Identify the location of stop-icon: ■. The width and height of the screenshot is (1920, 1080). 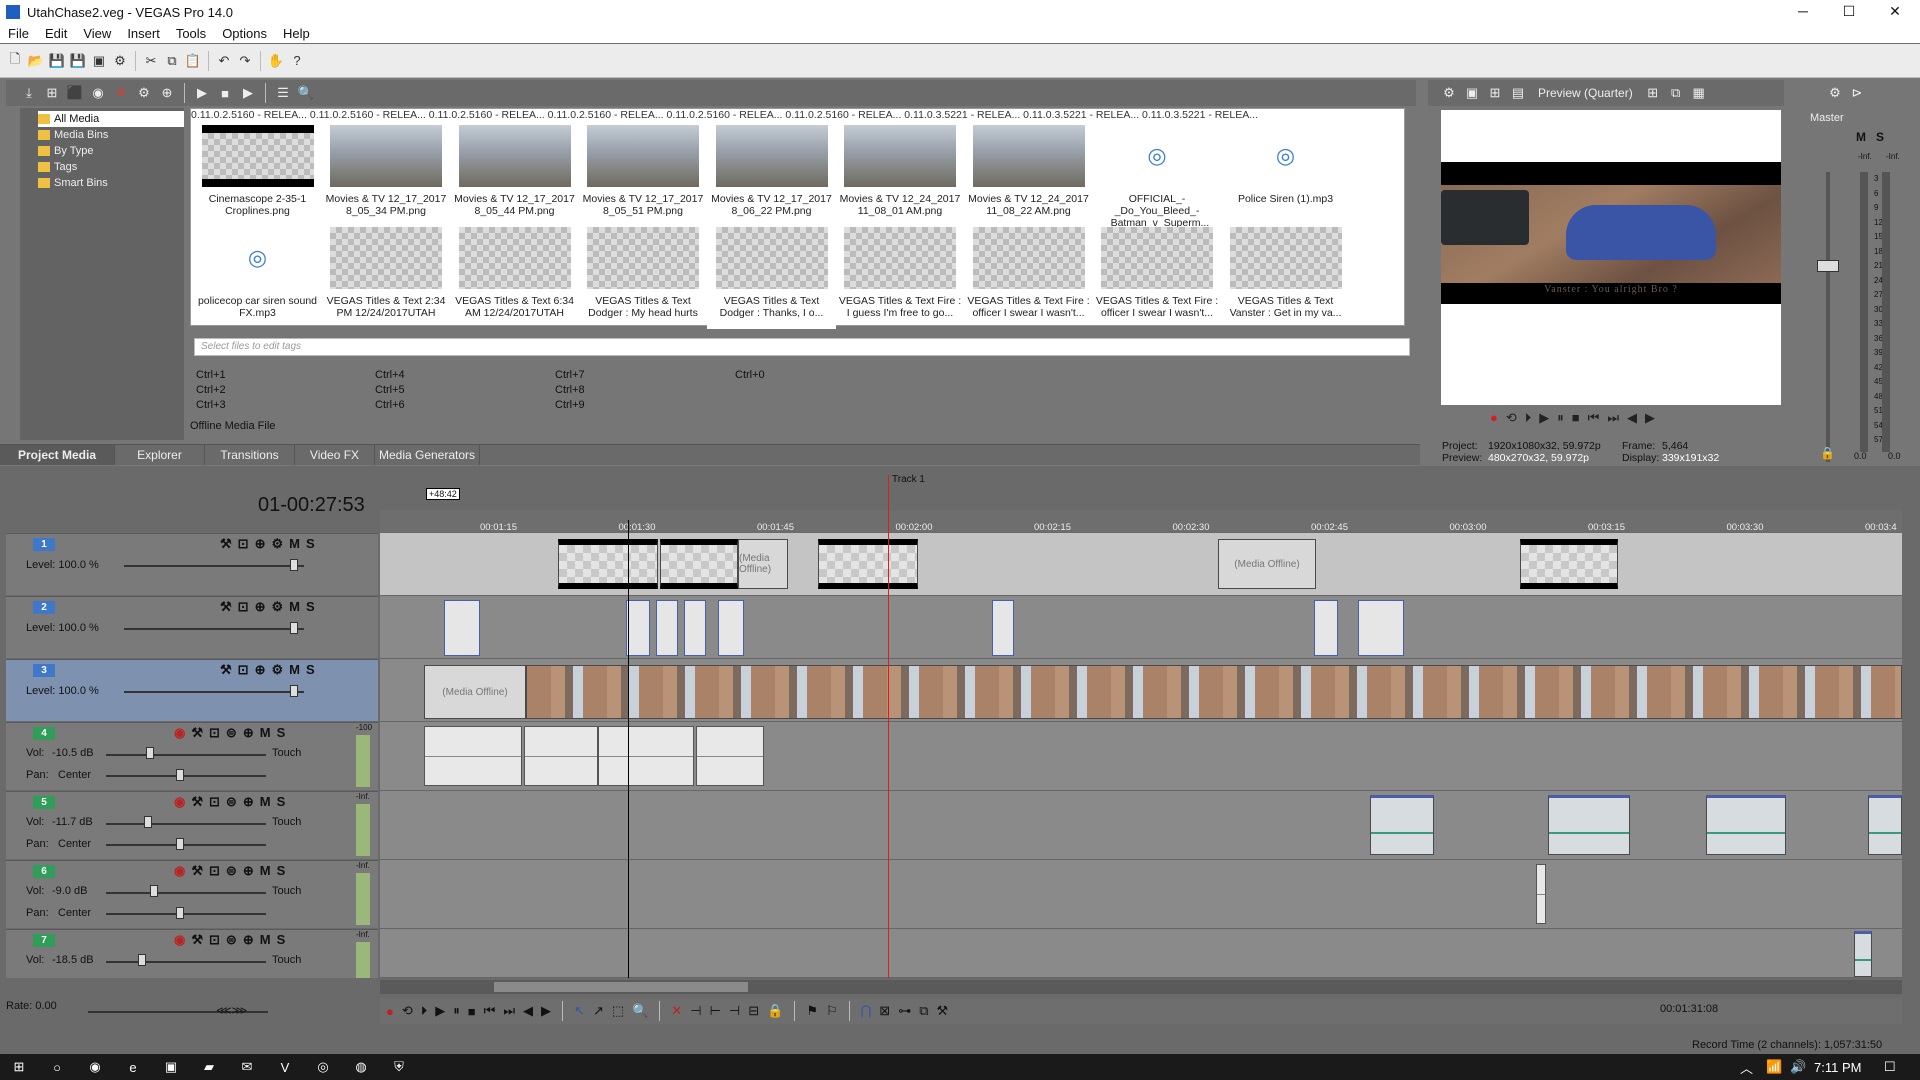
(472, 1011).